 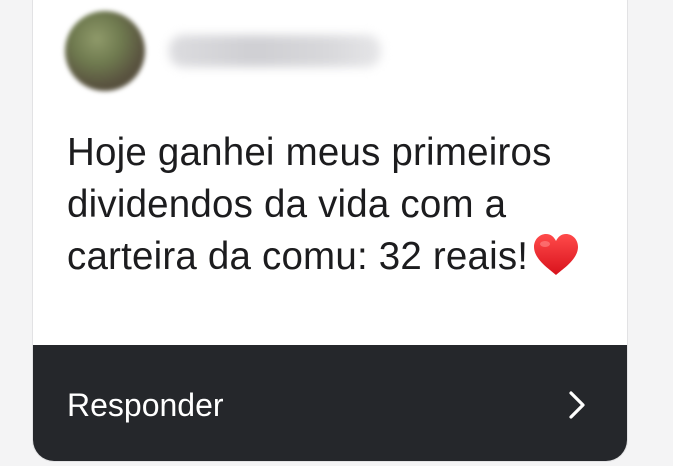 What do you see at coordinates (275, 51) in the screenshot?
I see `author-name-blurred: username` at bounding box center [275, 51].